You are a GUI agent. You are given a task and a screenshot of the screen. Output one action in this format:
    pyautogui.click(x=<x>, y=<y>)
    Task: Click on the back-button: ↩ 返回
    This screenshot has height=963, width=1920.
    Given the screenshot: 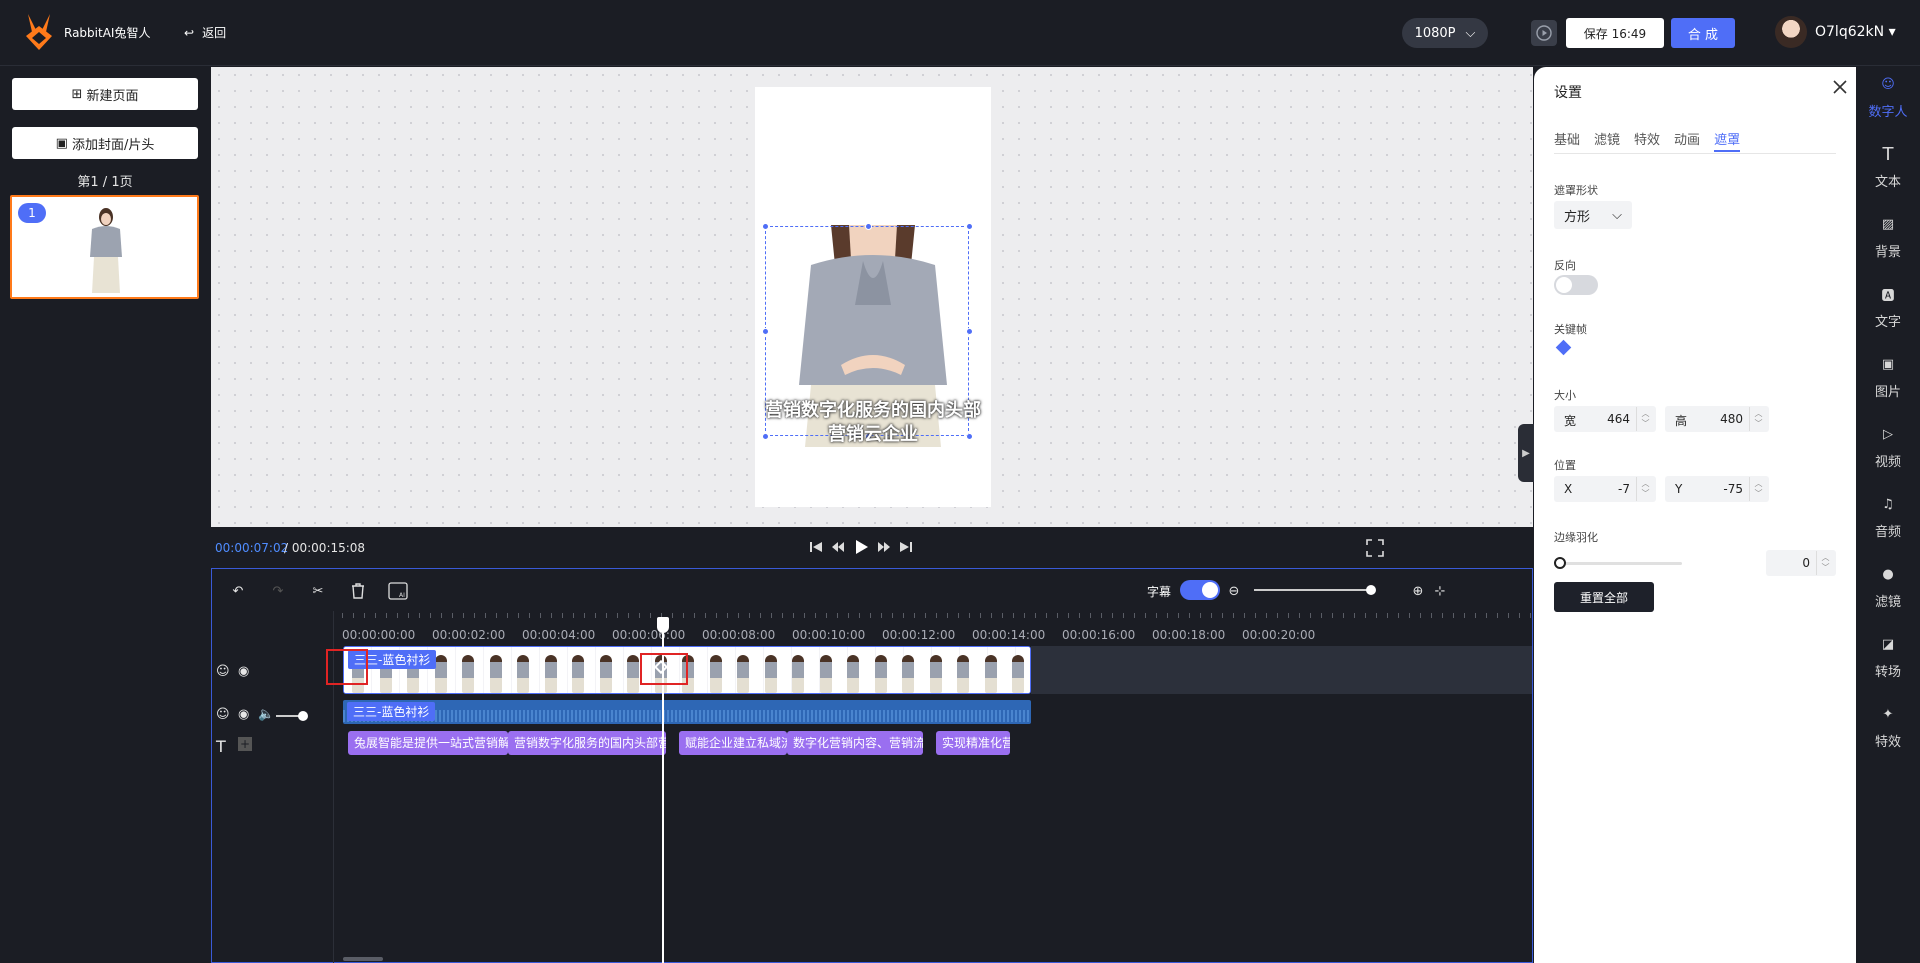 What is the action you would take?
    pyautogui.click(x=205, y=32)
    